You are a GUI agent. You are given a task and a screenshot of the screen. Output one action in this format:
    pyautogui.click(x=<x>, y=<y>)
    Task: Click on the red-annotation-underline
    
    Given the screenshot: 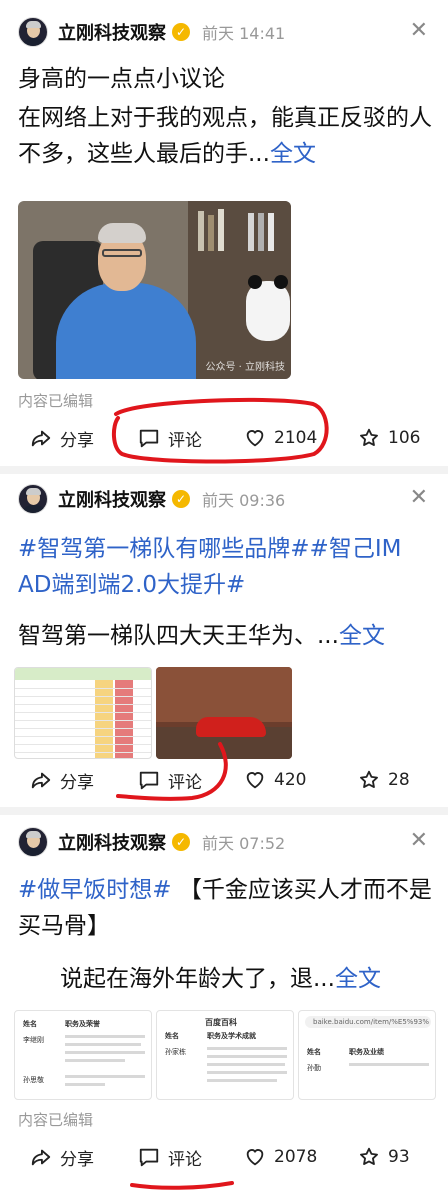 What is the action you would take?
    pyautogui.click(x=182, y=1185)
    